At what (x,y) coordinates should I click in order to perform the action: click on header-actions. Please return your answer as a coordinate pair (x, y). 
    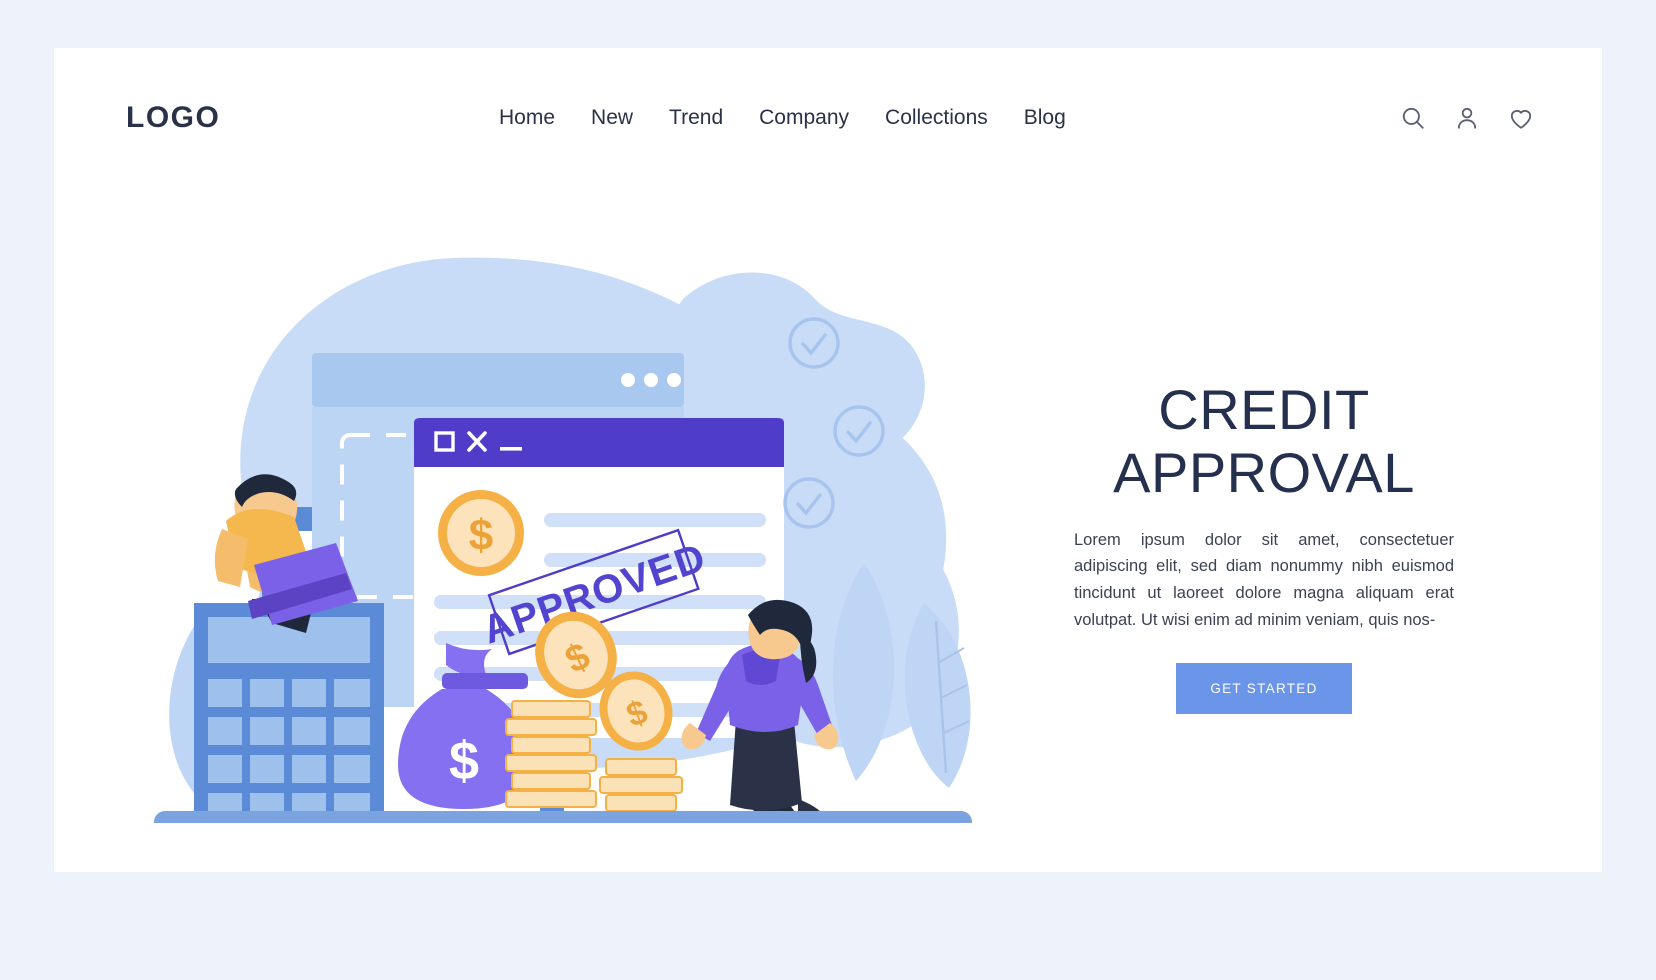
    Looking at the image, I should click on (1467, 118).